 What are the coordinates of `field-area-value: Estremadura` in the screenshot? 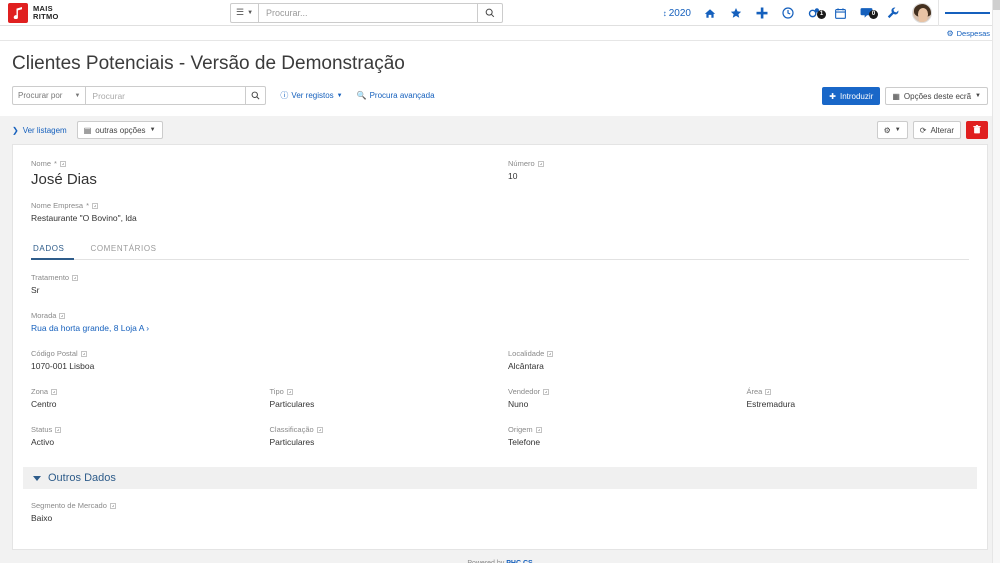 It's located at (771, 404).